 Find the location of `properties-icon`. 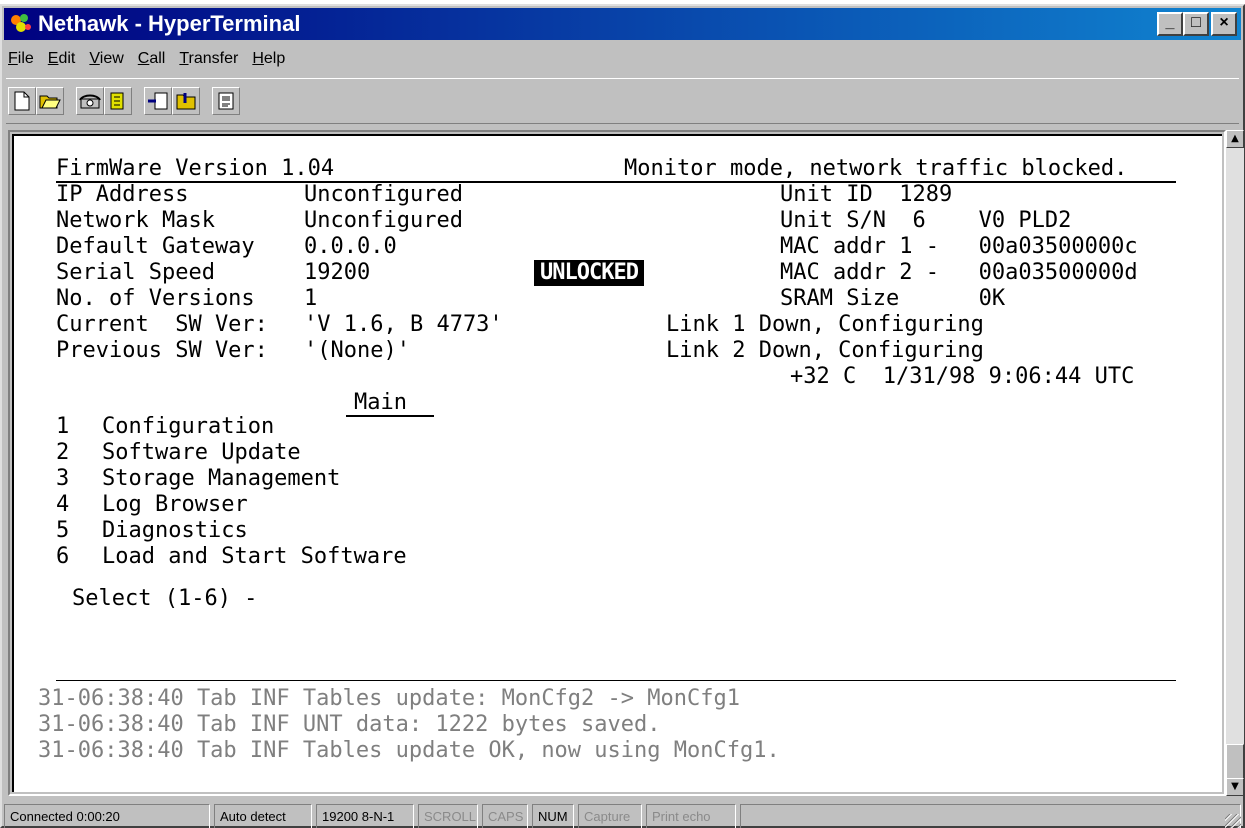

properties-icon is located at coordinates (226, 101).